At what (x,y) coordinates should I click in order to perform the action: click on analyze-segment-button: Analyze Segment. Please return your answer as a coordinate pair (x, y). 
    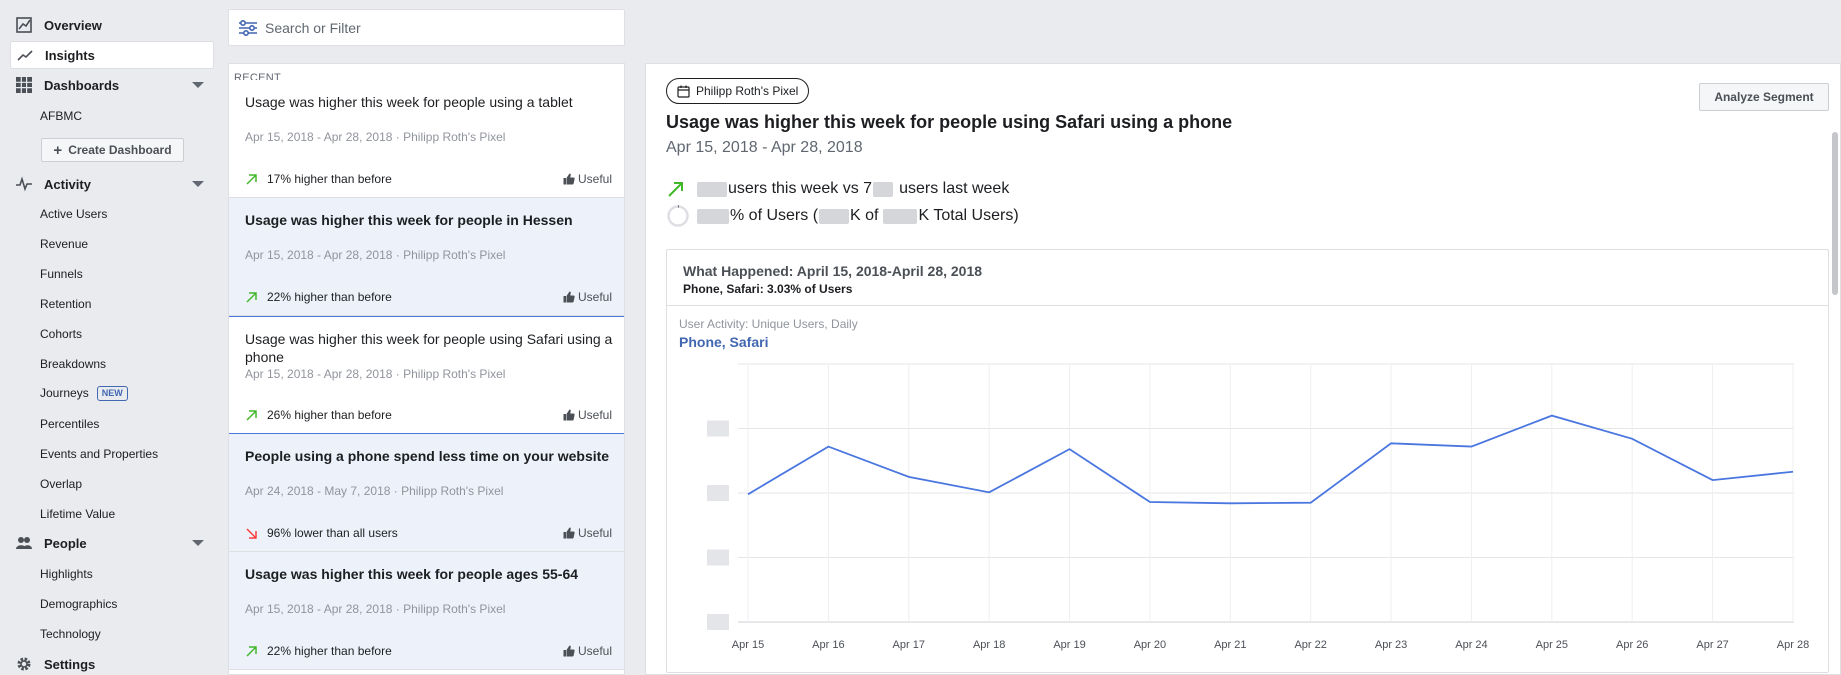
    Looking at the image, I should click on (1764, 97).